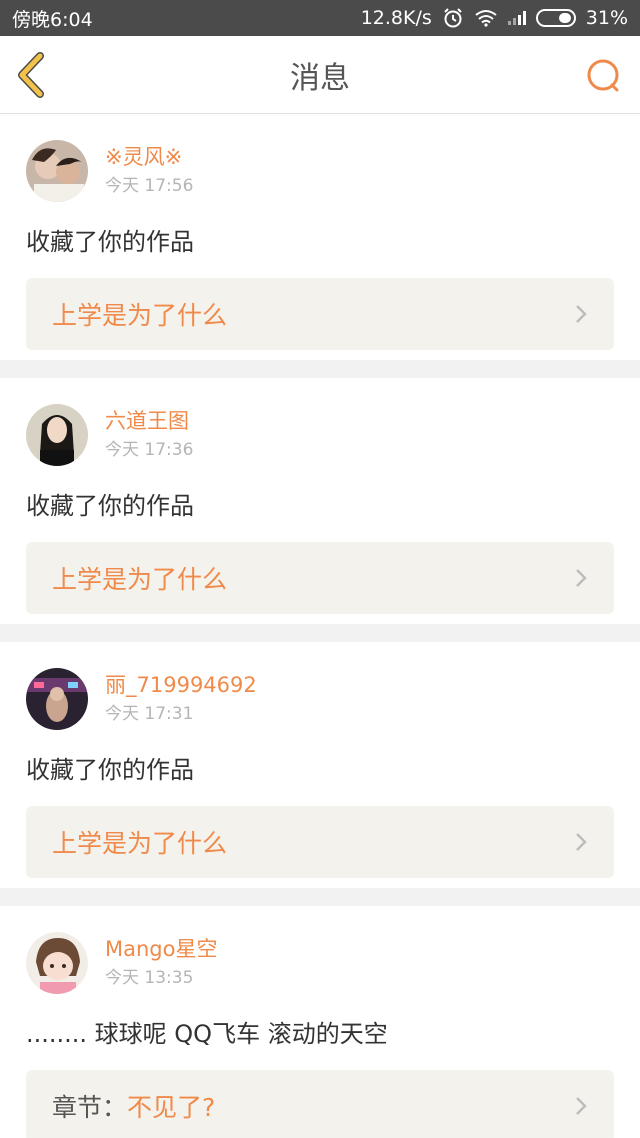 The height and width of the screenshot is (1138, 640). What do you see at coordinates (90, 1107) in the screenshot?
I see `chapter-label: 章节：` at bounding box center [90, 1107].